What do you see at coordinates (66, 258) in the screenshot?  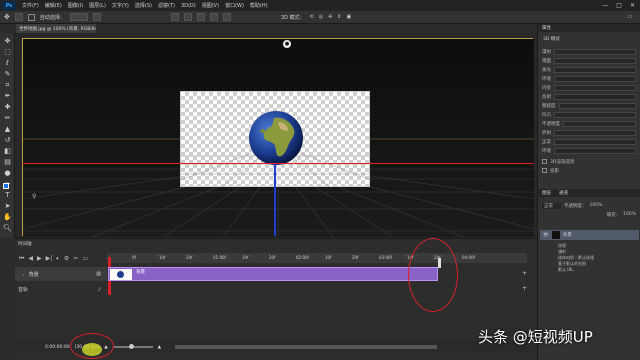 I see `settings-icon: ⚙` at bounding box center [66, 258].